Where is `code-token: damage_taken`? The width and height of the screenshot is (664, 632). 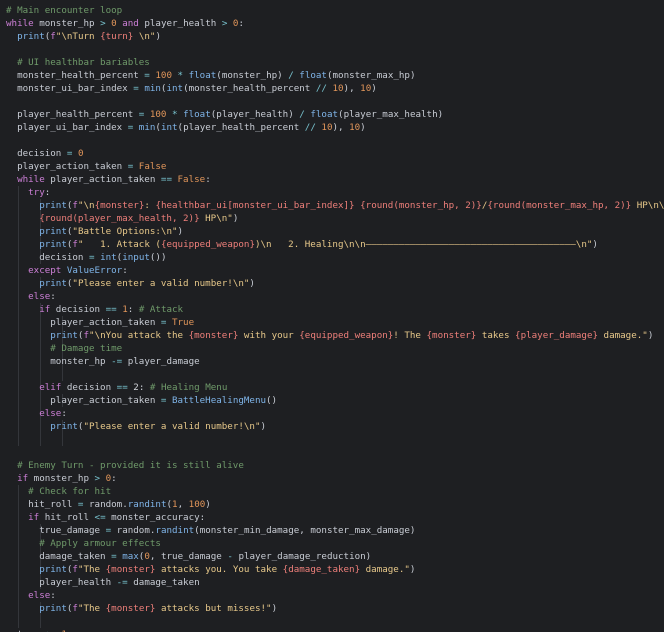 code-token: damage_taken is located at coordinates (163, 582).